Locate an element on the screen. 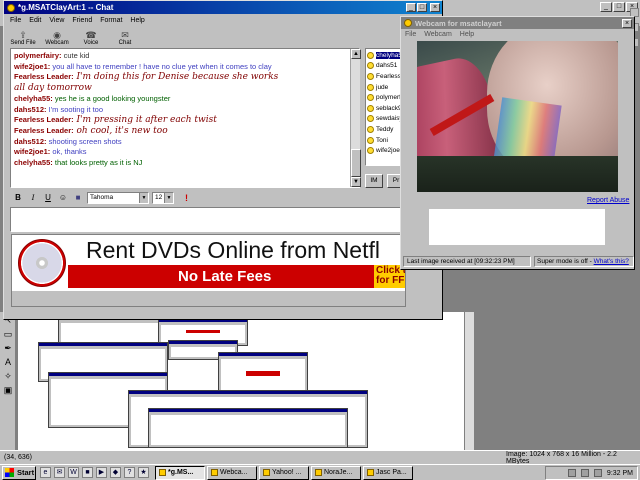  network-icon is located at coordinates (571, 473).